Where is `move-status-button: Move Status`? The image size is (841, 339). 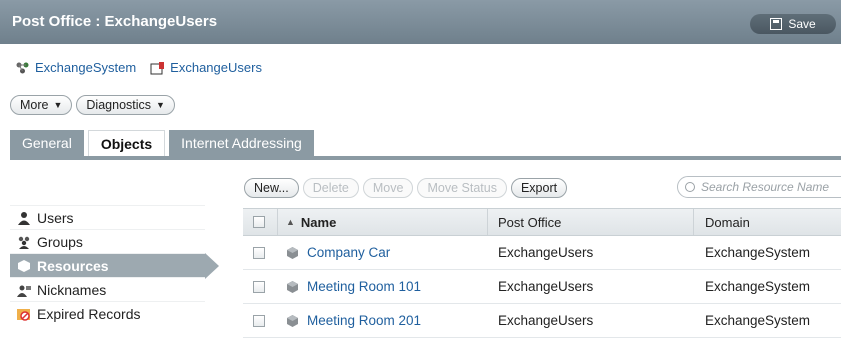
move-status-button: Move Status is located at coordinates (462, 188).